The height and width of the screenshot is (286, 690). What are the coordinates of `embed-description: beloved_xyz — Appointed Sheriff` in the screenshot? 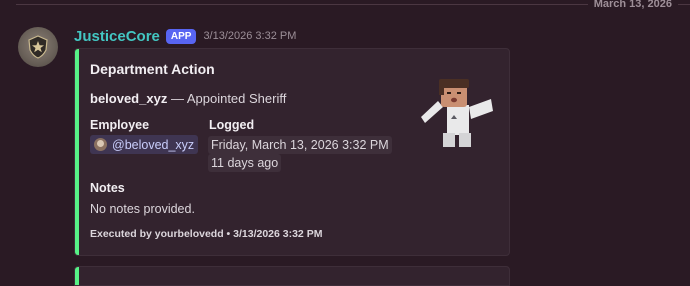 It's located at (188, 98).